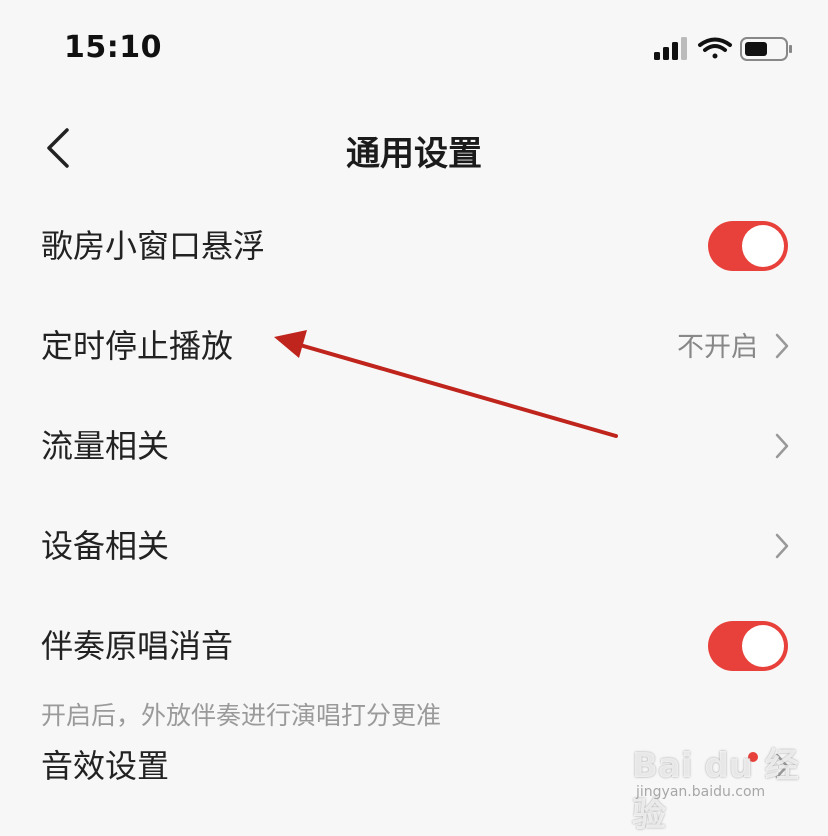 The image size is (828, 836). I want to click on status-icons, so click(724, 51).